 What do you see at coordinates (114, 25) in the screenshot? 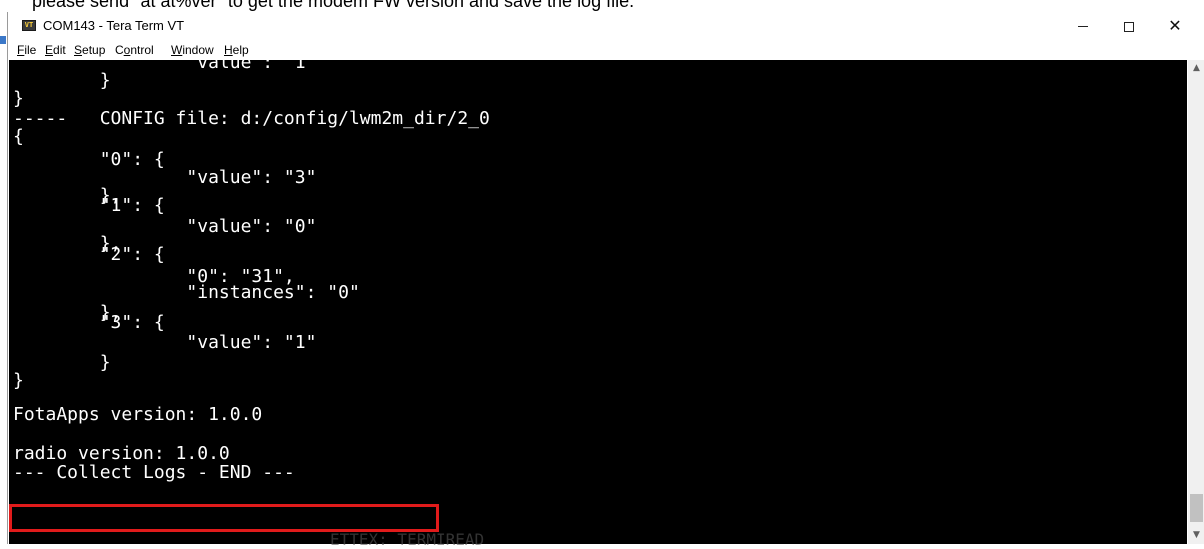
I see `window-title: COM143 - Tera Term VT` at bounding box center [114, 25].